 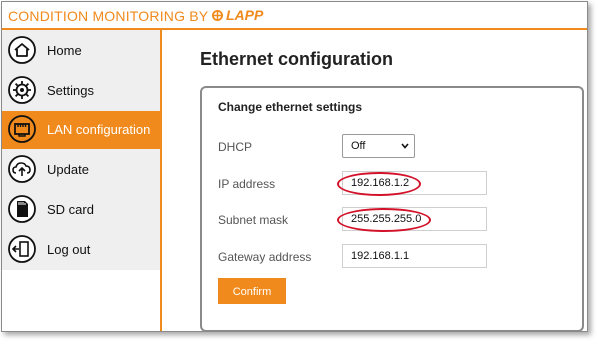 What do you see at coordinates (247, 184) in the screenshot?
I see `ip-address-label: IP address` at bounding box center [247, 184].